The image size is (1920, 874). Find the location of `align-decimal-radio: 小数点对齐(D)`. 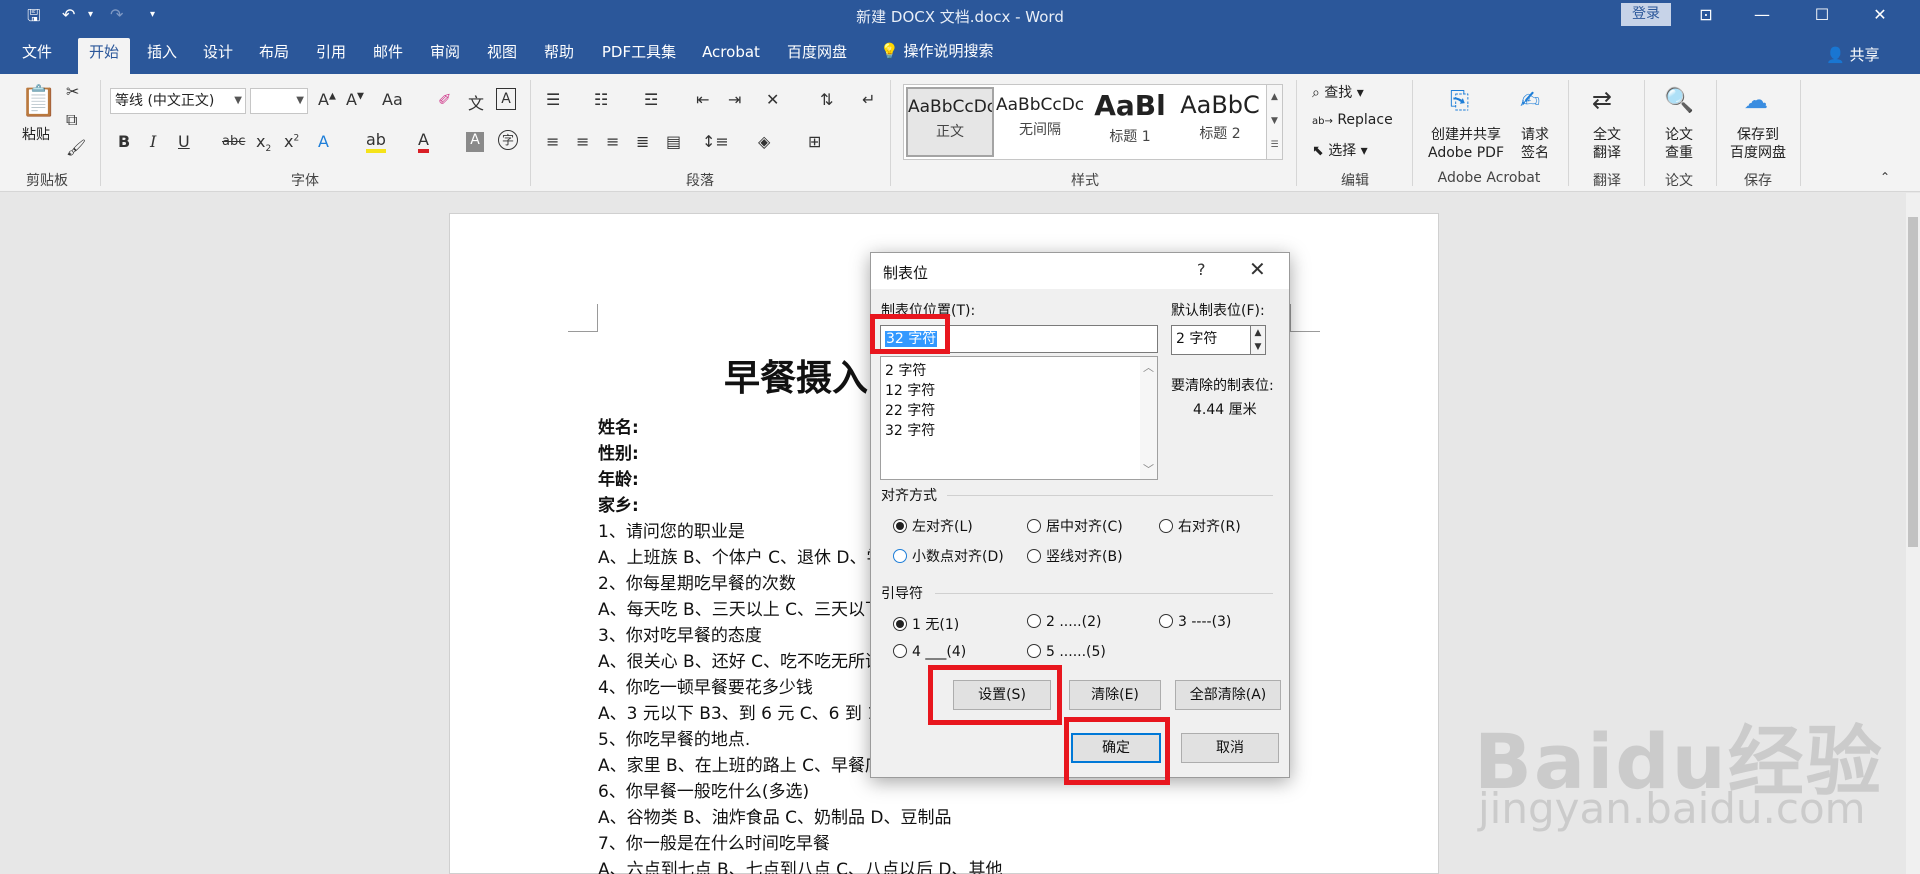

align-decimal-radio: 小数点对齐(D) is located at coordinates (948, 556).